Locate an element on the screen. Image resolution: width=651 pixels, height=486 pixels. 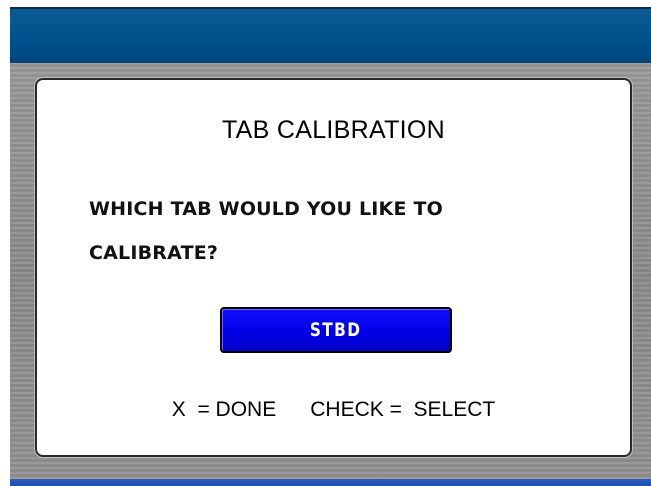
stbd-tab-button: STBD is located at coordinates (336, 330).